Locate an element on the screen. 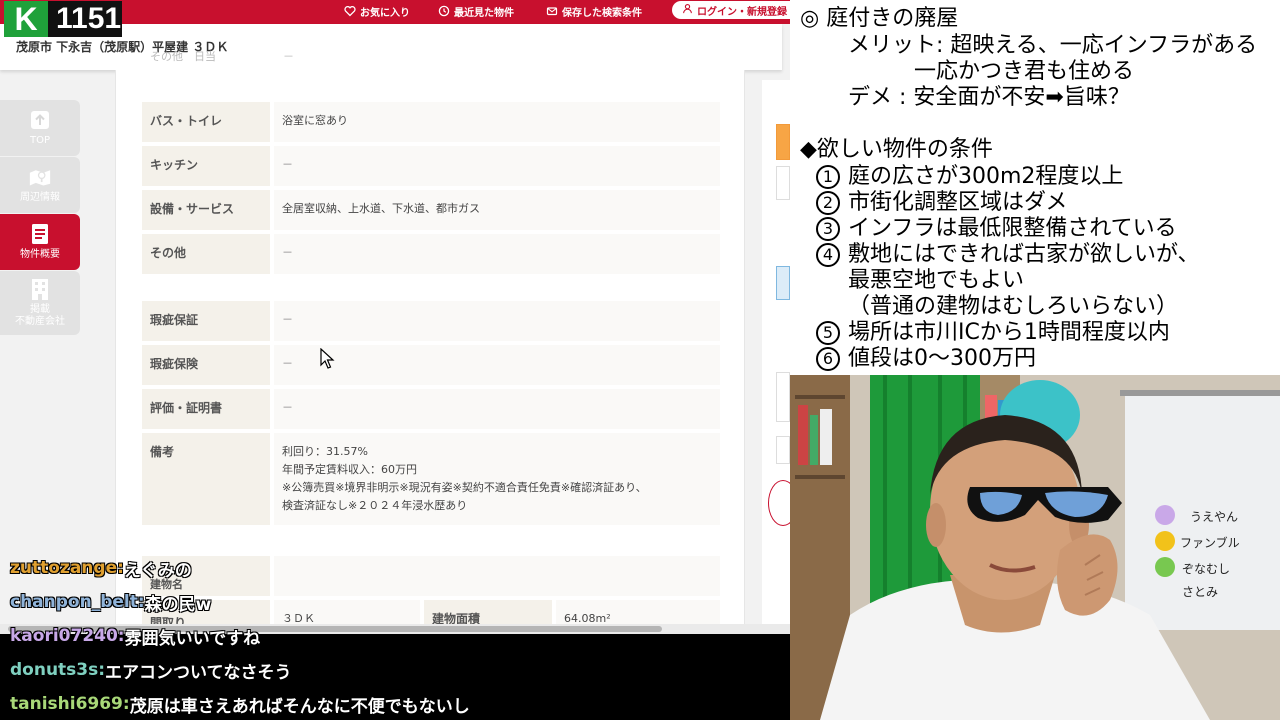  whiteboard-name: さとみ is located at coordinates (1200, 592).